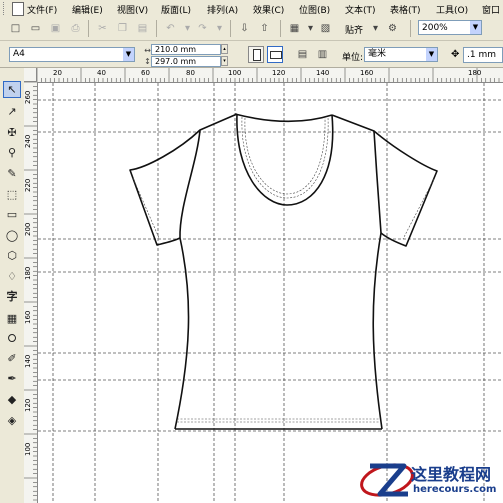 The height and width of the screenshot is (503, 503). What do you see at coordinates (455, 54) in the screenshot?
I see `nudge-distance-icon: ✥` at bounding box center [455, 54].